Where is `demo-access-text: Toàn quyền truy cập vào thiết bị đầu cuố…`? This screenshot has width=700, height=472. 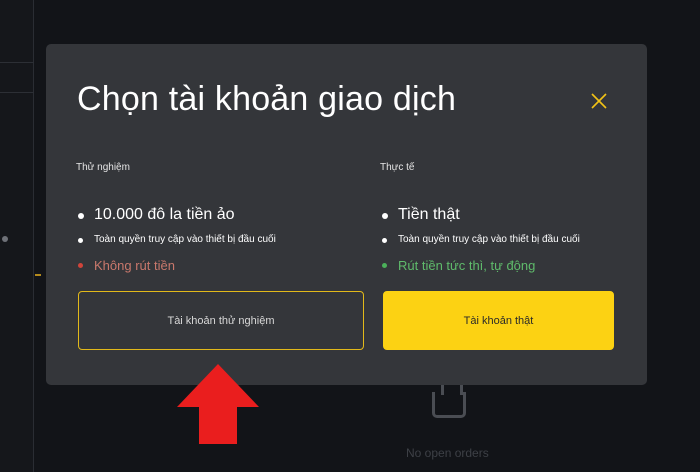 demo-access-text: Toàn quyền truy cập vào thiết bị đầu cuố… is located at coordinates (185, 239).